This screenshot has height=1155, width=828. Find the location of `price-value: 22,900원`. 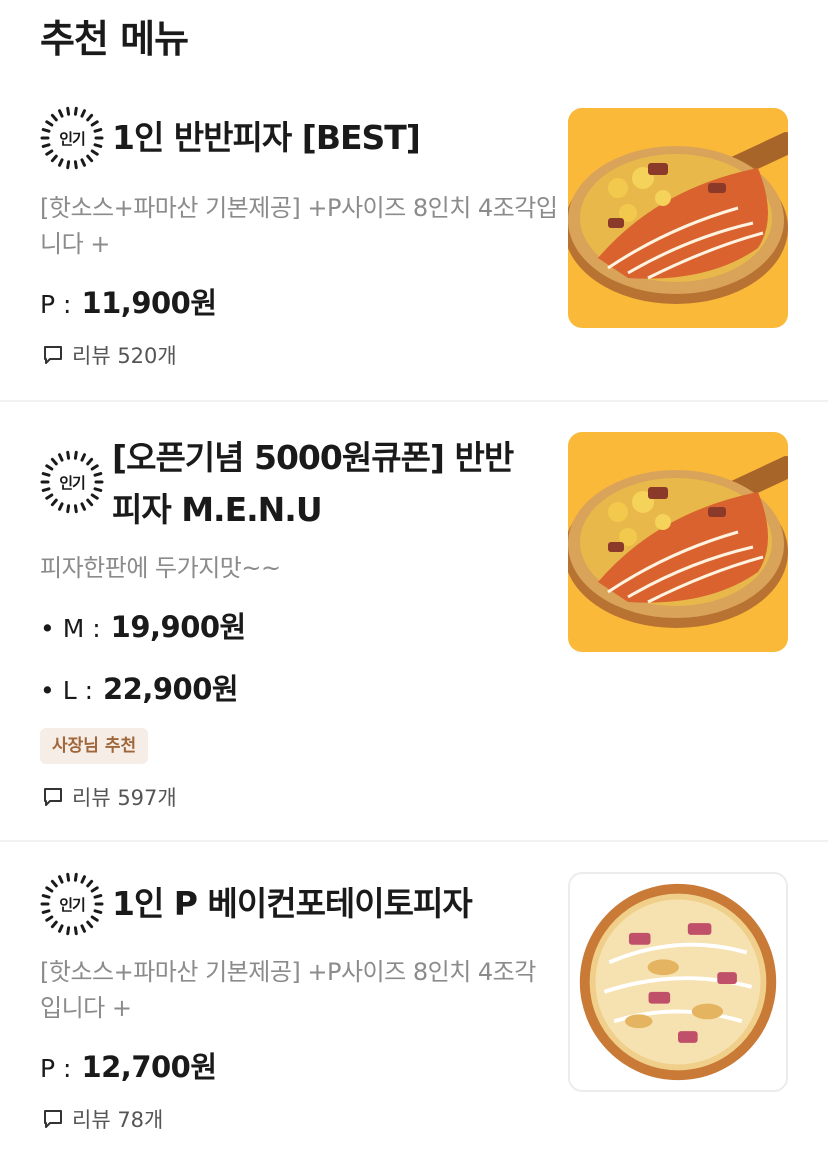

price-value: 22,900원 is located at coordinates (171, 689).